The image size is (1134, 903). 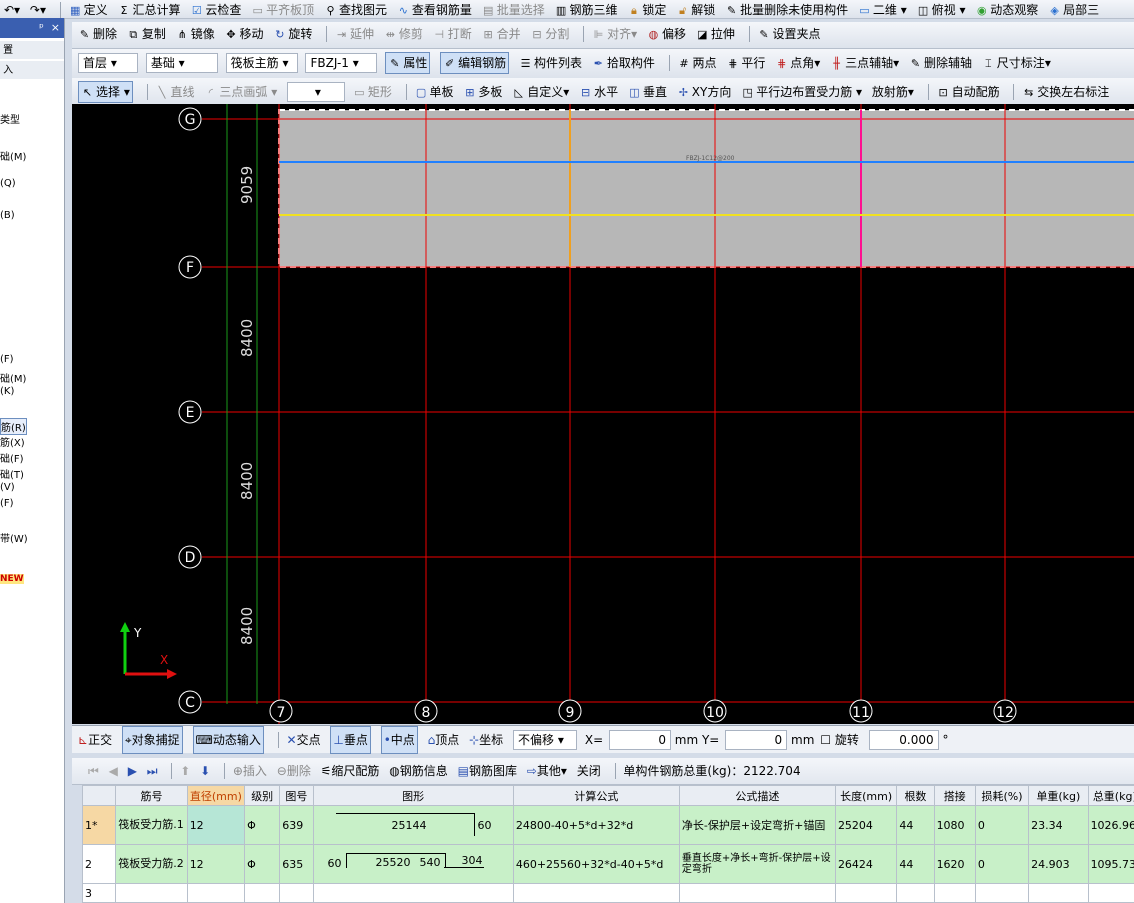 What do you see at coordinates (801, 92) in the screenshot?
I see `parallel-edge-rebar-dropdown: ◳ 平行边布置受力筋 ▾` at bounding box center [801, 92].